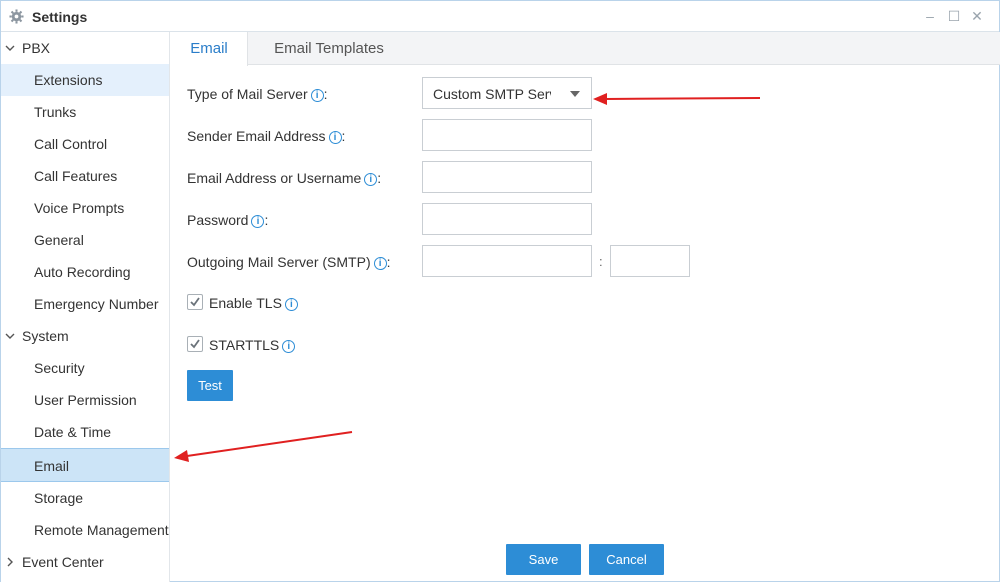 This screenshot has height=583, width=1000. Describe the element at coordinates (55, 112) in the screenshot. I see `sidebar-item-label: Trunks` at that location.